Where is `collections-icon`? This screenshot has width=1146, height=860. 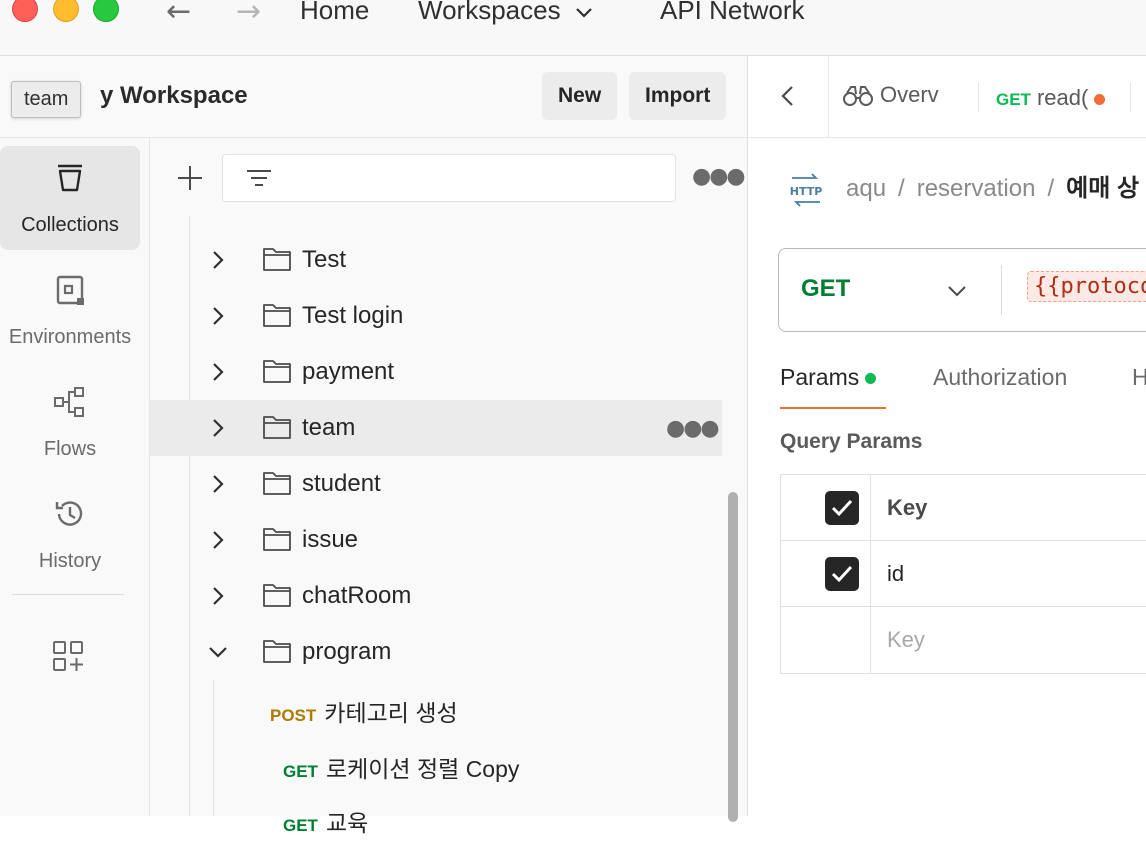 collections-icon is located at coordinates (70, 178).